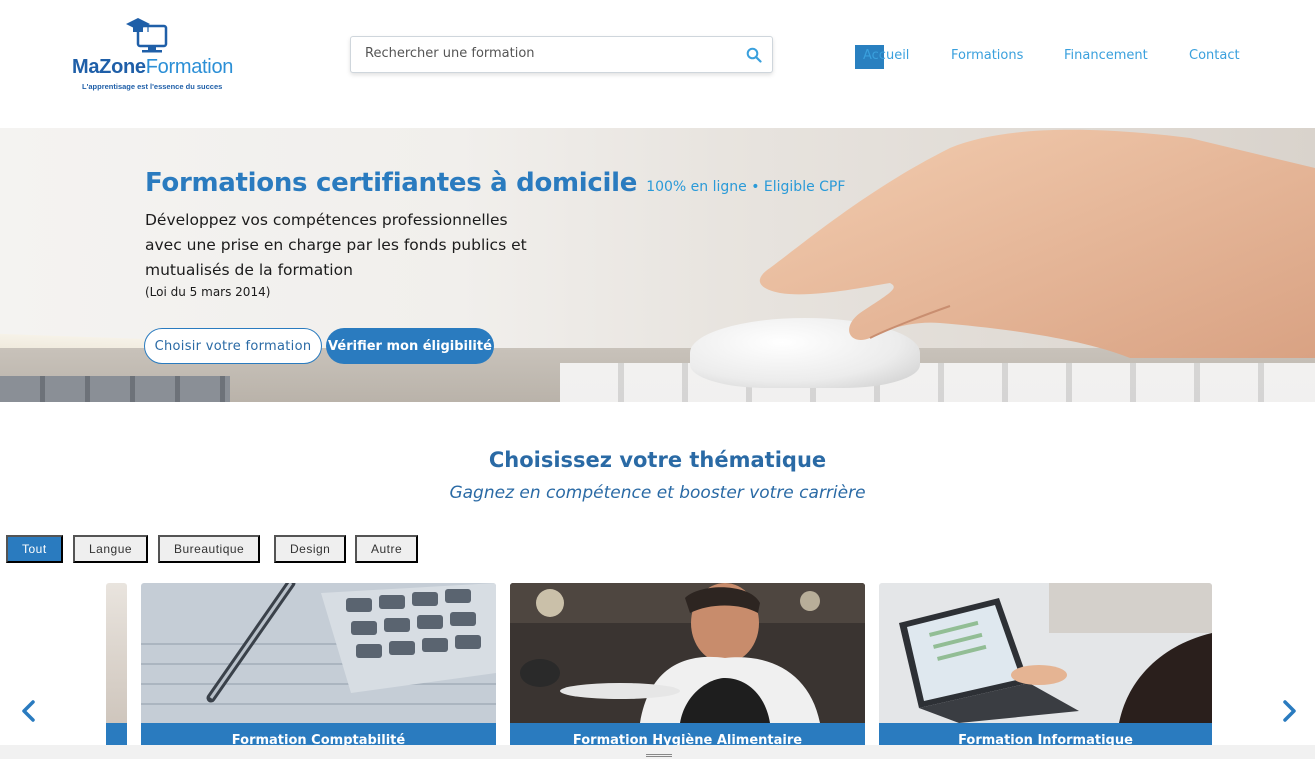 The height and width of the screenshot is (759, 1315). Describe the element at coordinates (659, 755) in the screenshot. I see `scrollbar-grip-icon` at that location.